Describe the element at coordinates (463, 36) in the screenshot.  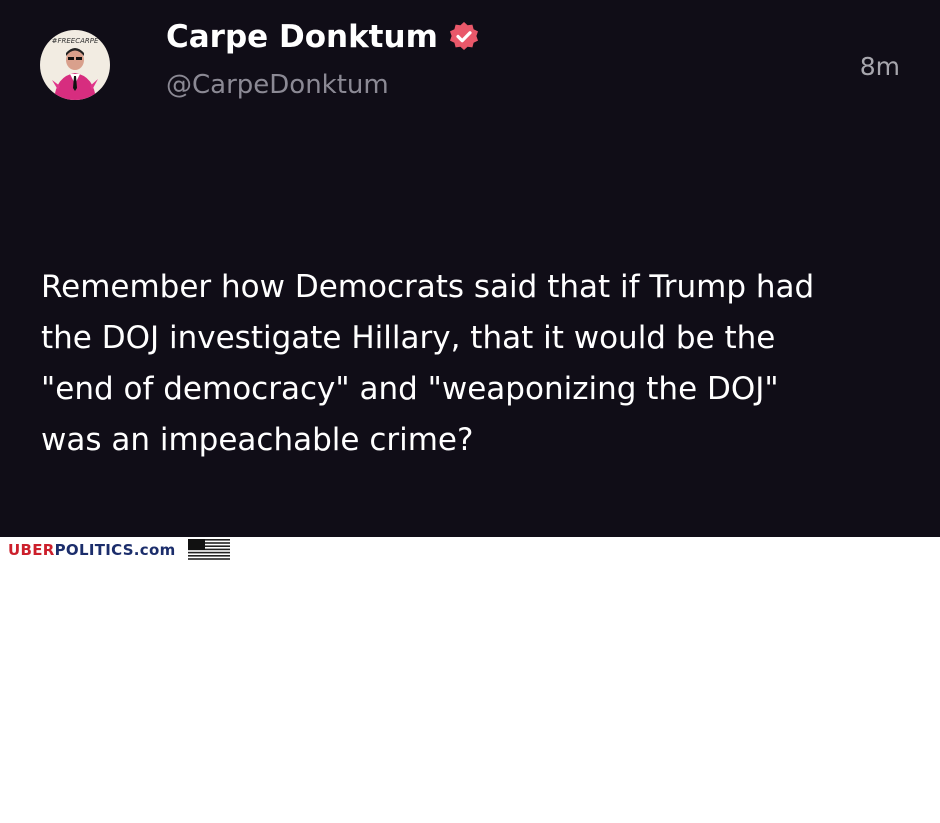
I see `verified-badge-icon` at that location.